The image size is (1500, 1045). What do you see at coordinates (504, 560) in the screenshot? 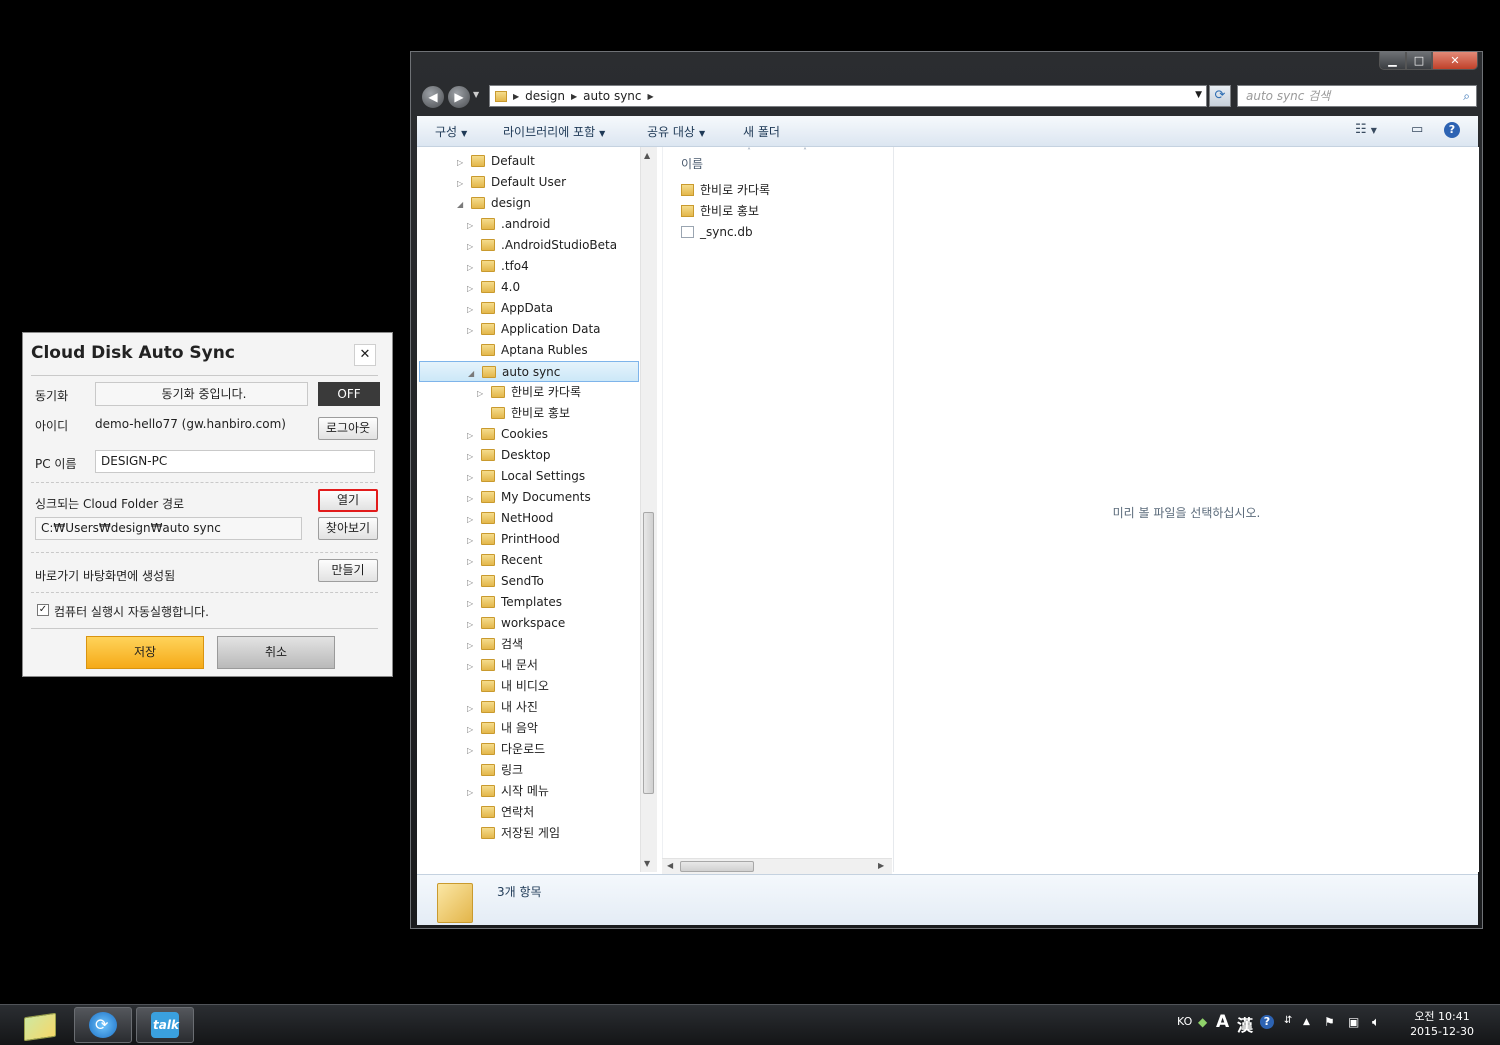
I see `tree-item: ▷ Recent` at bounding box center [504, 560].